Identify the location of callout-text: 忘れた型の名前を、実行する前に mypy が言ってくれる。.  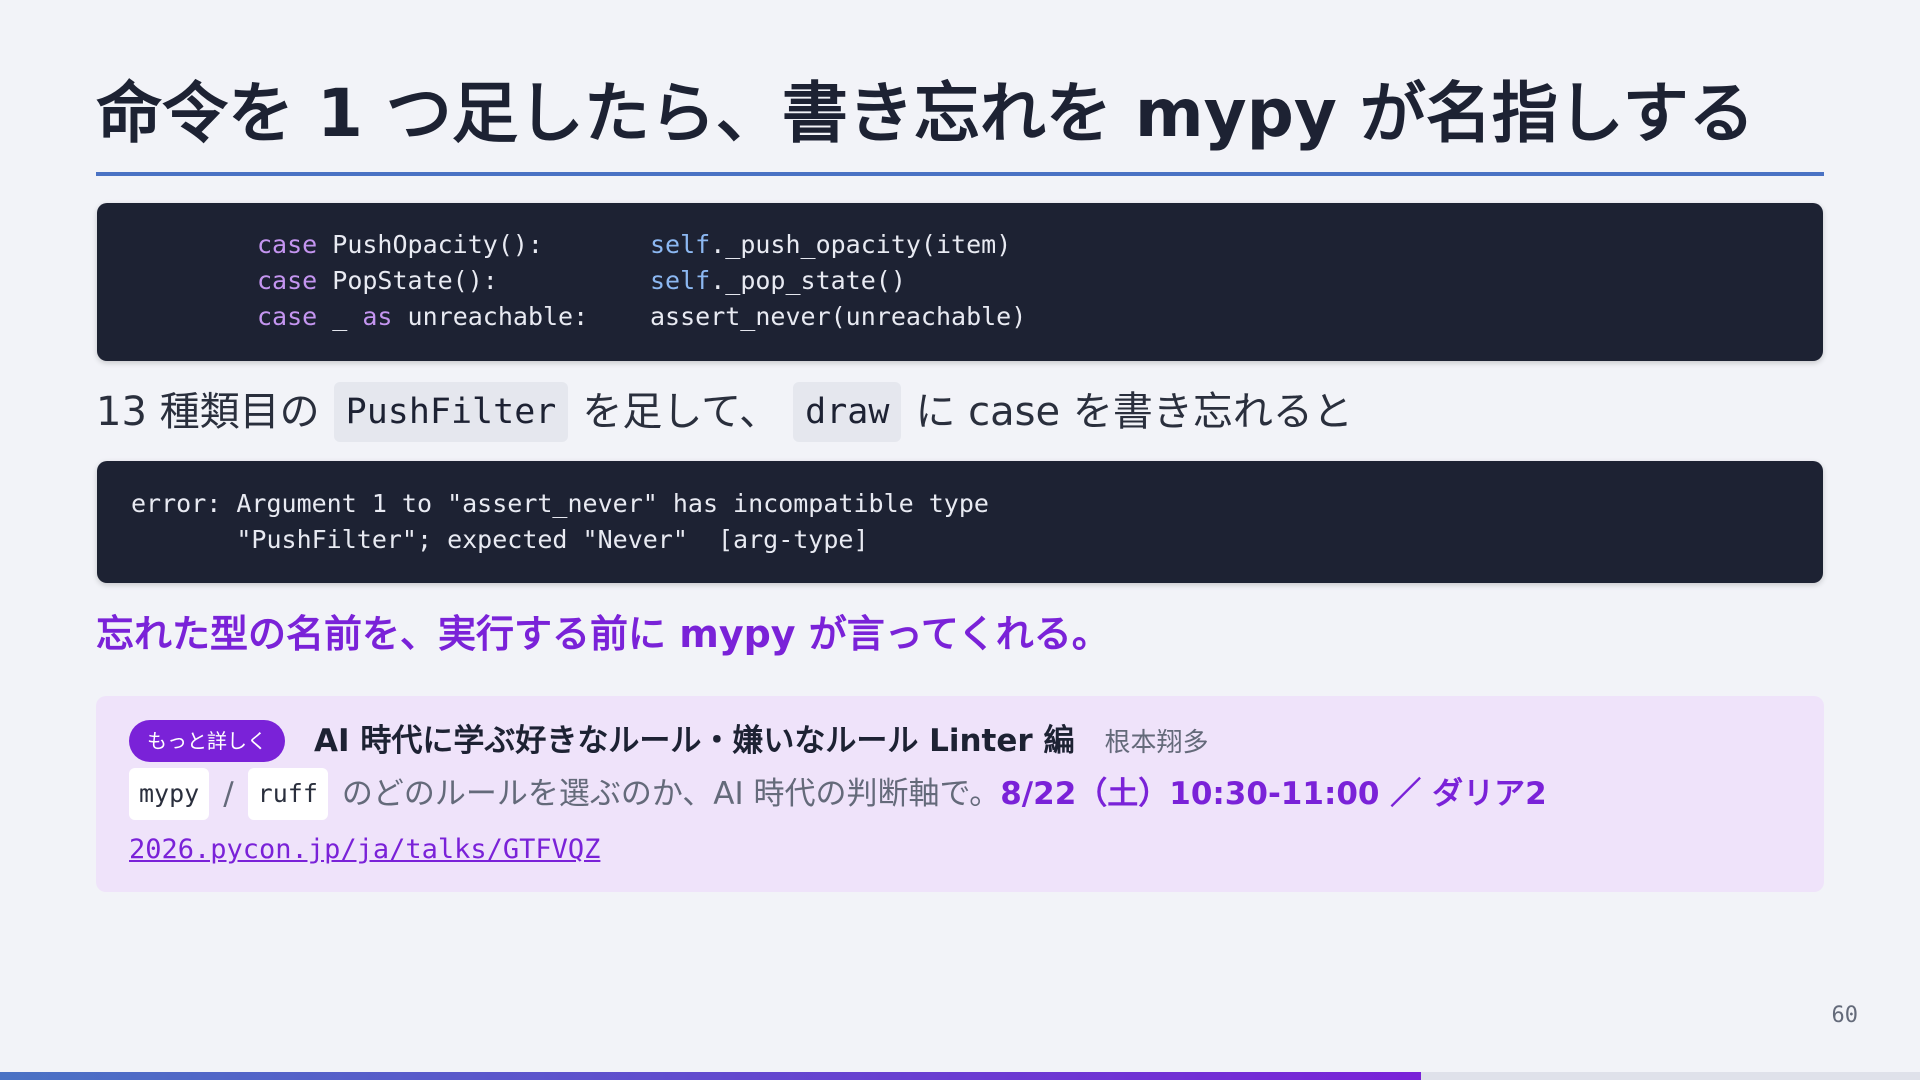
(603, 634).